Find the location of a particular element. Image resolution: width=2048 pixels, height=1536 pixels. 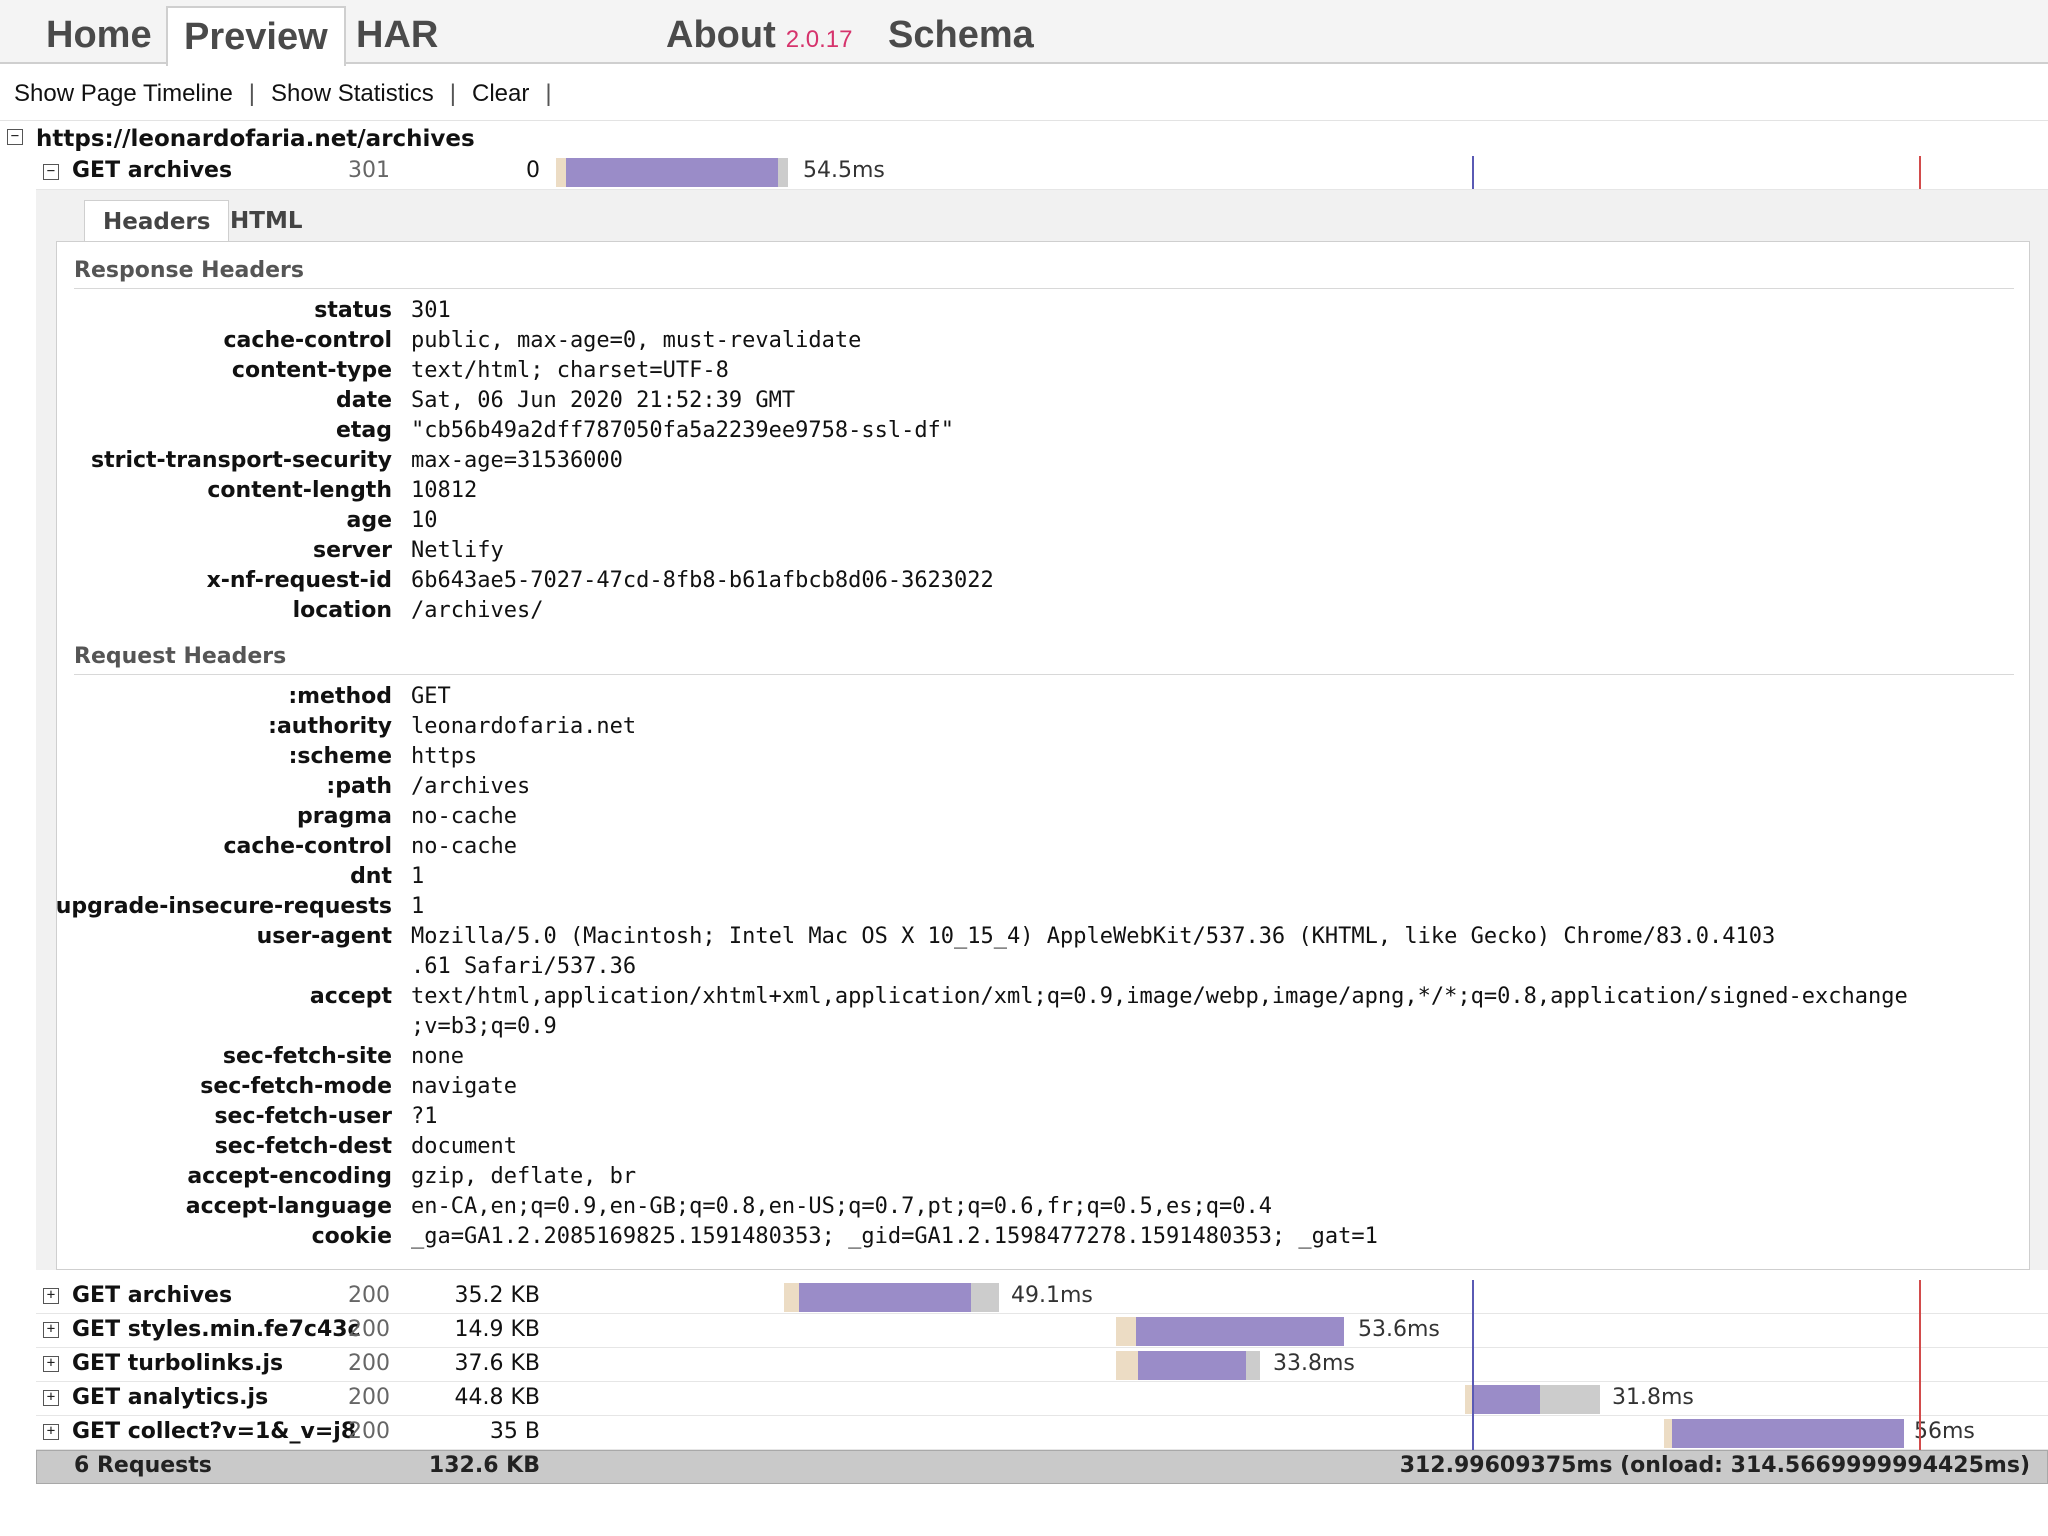

summary-requests: 6 Requests is located at coordinates (143, 1465).